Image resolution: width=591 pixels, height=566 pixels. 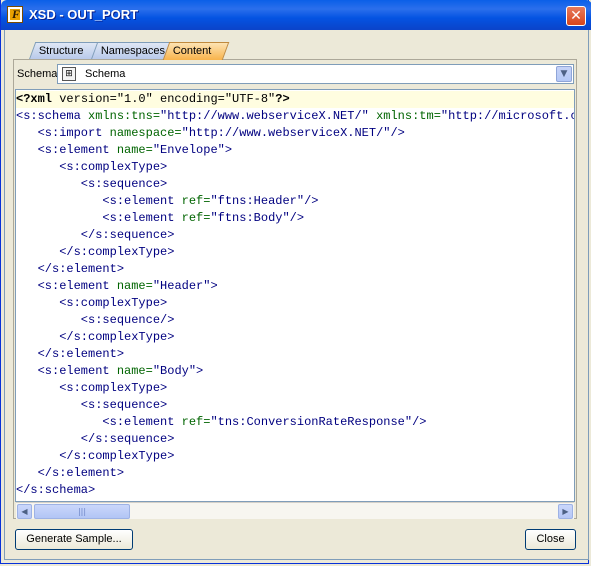 I want to click on tab-content: Content, so click(x=196, y=51).